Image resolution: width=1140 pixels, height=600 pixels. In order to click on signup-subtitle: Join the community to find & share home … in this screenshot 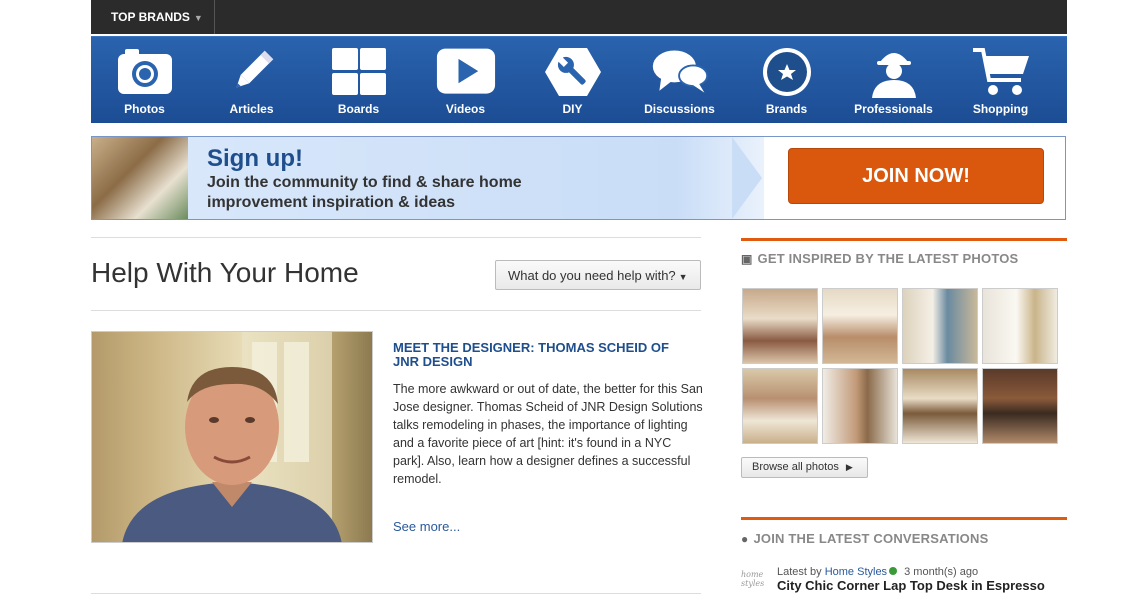, I will do `click(364, 192)`.